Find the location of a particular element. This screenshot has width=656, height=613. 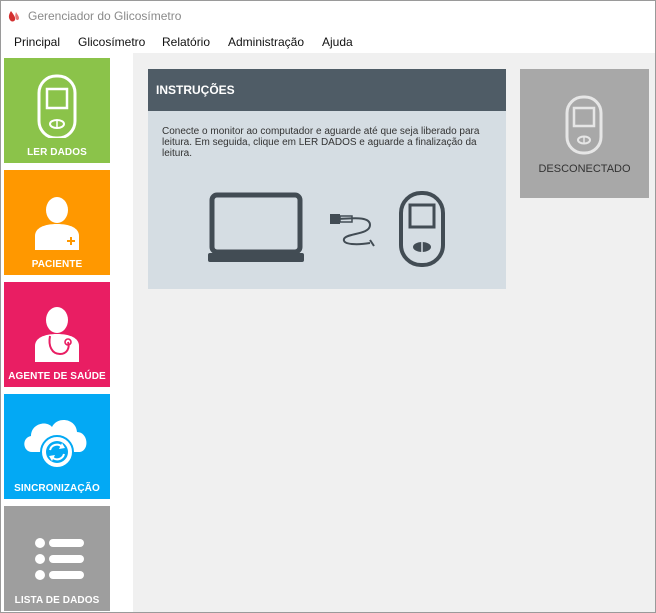

glucometer-icon is located at coordinates (57, 106).